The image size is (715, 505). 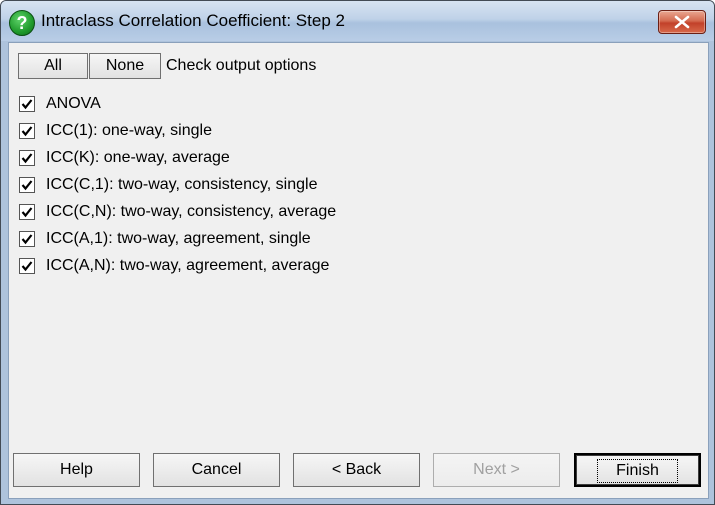 I want to click on option-label: ICC(A,N): two-way, agreement, average, so click(x=188, y=265).